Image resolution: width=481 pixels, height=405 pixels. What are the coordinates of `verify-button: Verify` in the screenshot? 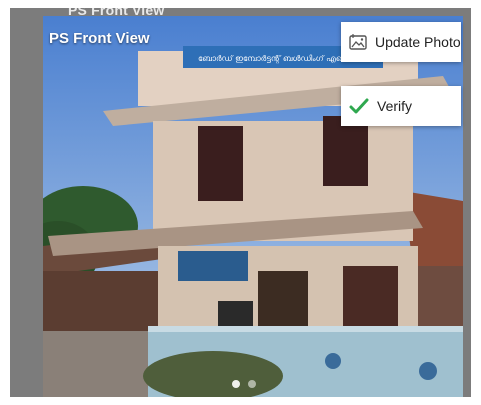 It's located at (401, 106).